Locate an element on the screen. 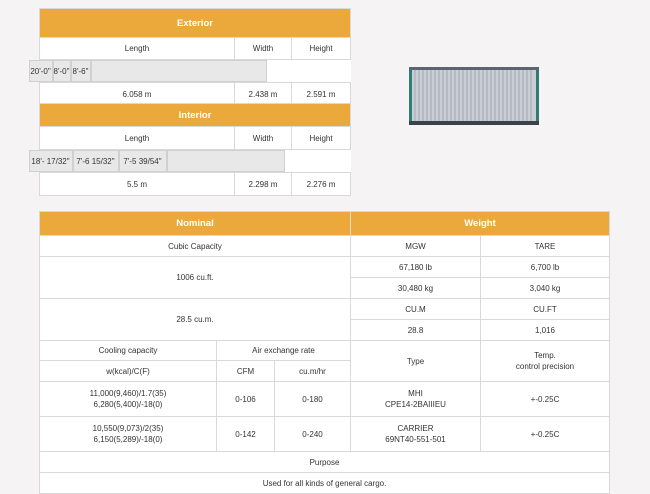 The width and height of the screenshot is (650, 494). interior-metric-height: 2.276 m is located at coordinates (321, 184).